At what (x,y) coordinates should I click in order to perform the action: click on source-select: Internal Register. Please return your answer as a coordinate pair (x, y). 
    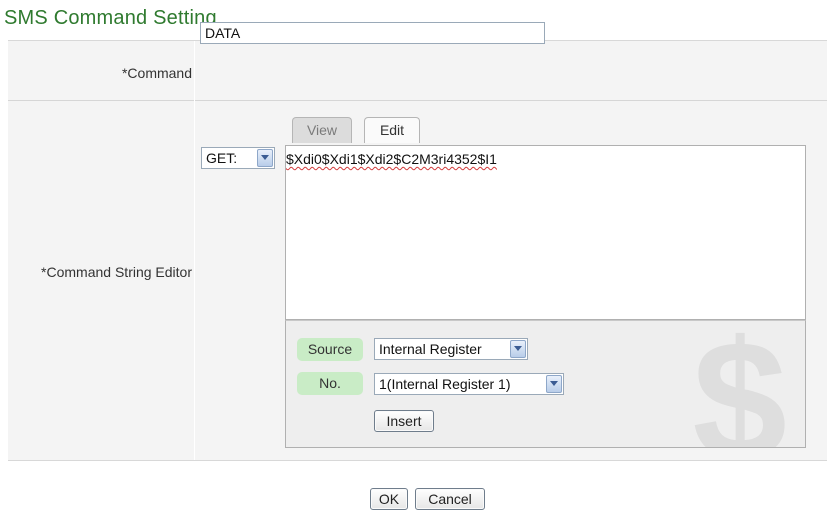
    Looking at the image, I should click on (451, 349).